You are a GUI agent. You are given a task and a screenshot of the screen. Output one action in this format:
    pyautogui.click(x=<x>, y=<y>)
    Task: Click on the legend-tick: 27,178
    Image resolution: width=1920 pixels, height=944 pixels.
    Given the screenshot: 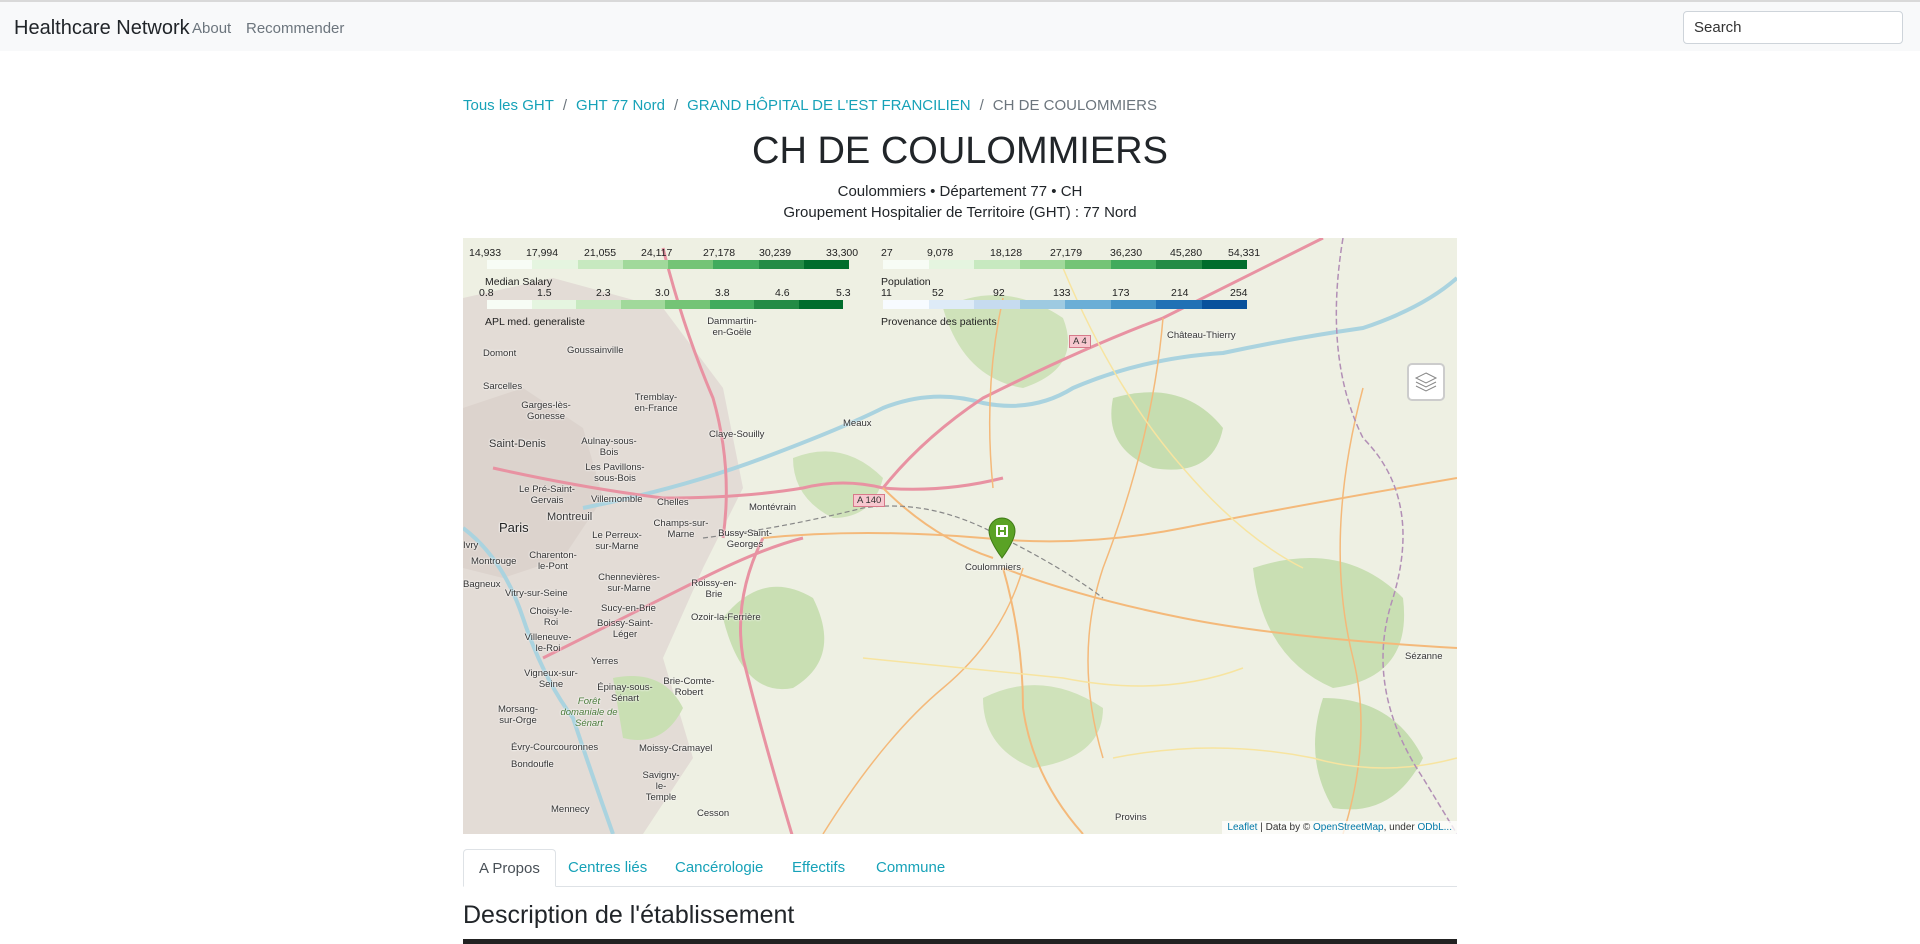 What is the action you would take?
    pyautogui.click(x=719, y=253)
    